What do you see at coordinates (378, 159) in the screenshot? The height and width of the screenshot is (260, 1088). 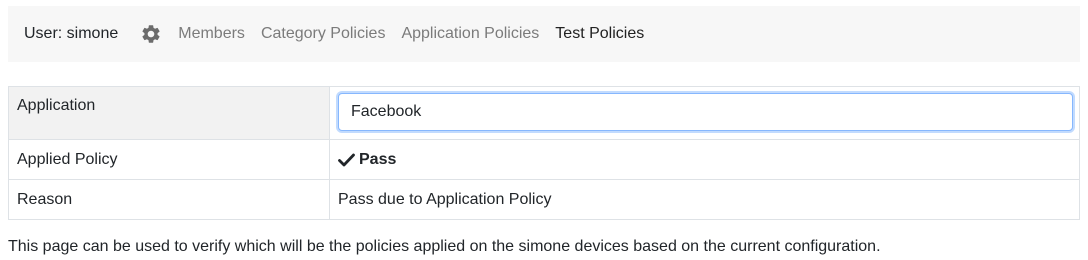 I see `applied-policy-value: Pass` at bounding box center [378, 159].